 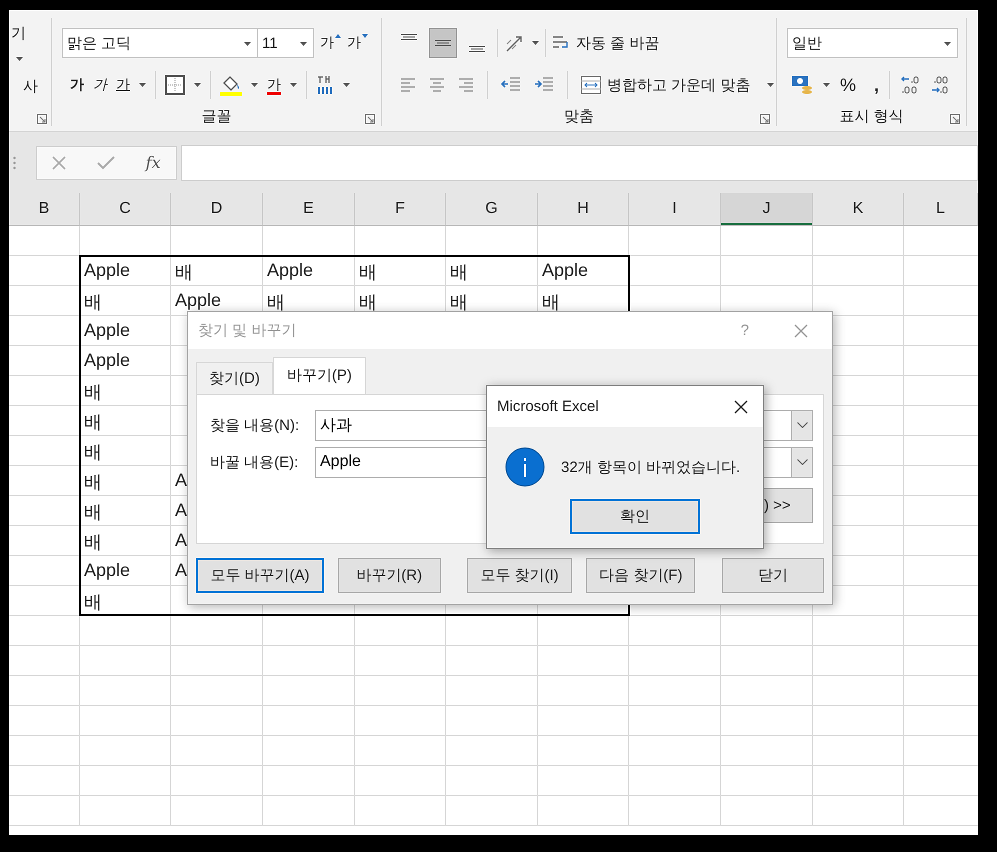 I want to click on dialog-title: 찾기 및 바꾸기, so click(x=248, y=330).